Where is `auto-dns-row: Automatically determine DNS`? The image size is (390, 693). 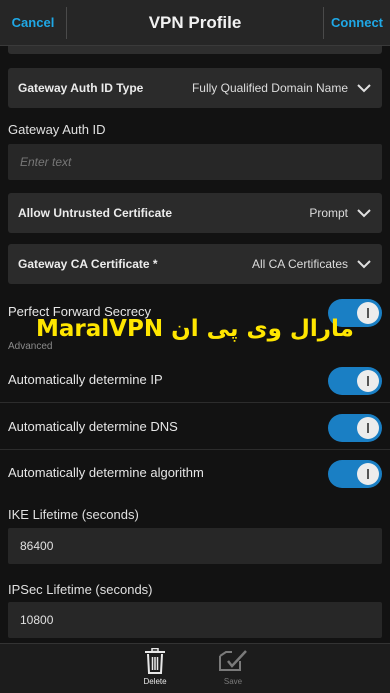 auto-dns-row: Automatically determine DNS is located at coordinates (195, 427).